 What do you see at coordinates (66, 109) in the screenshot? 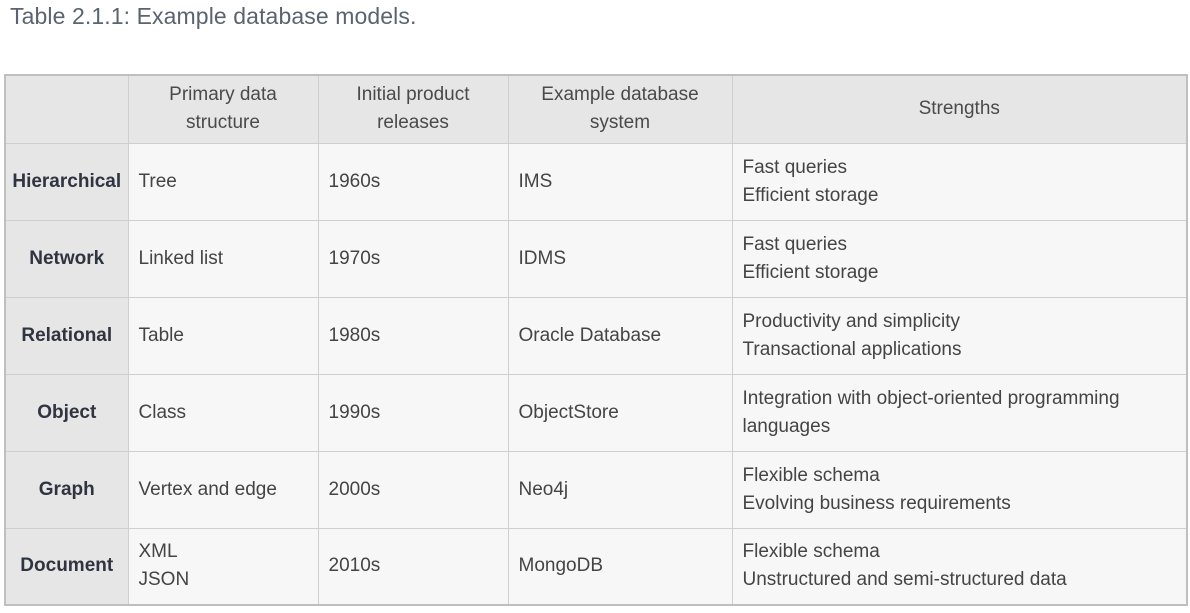
I see `header-cell-corner` at bounding box center [66, 109].